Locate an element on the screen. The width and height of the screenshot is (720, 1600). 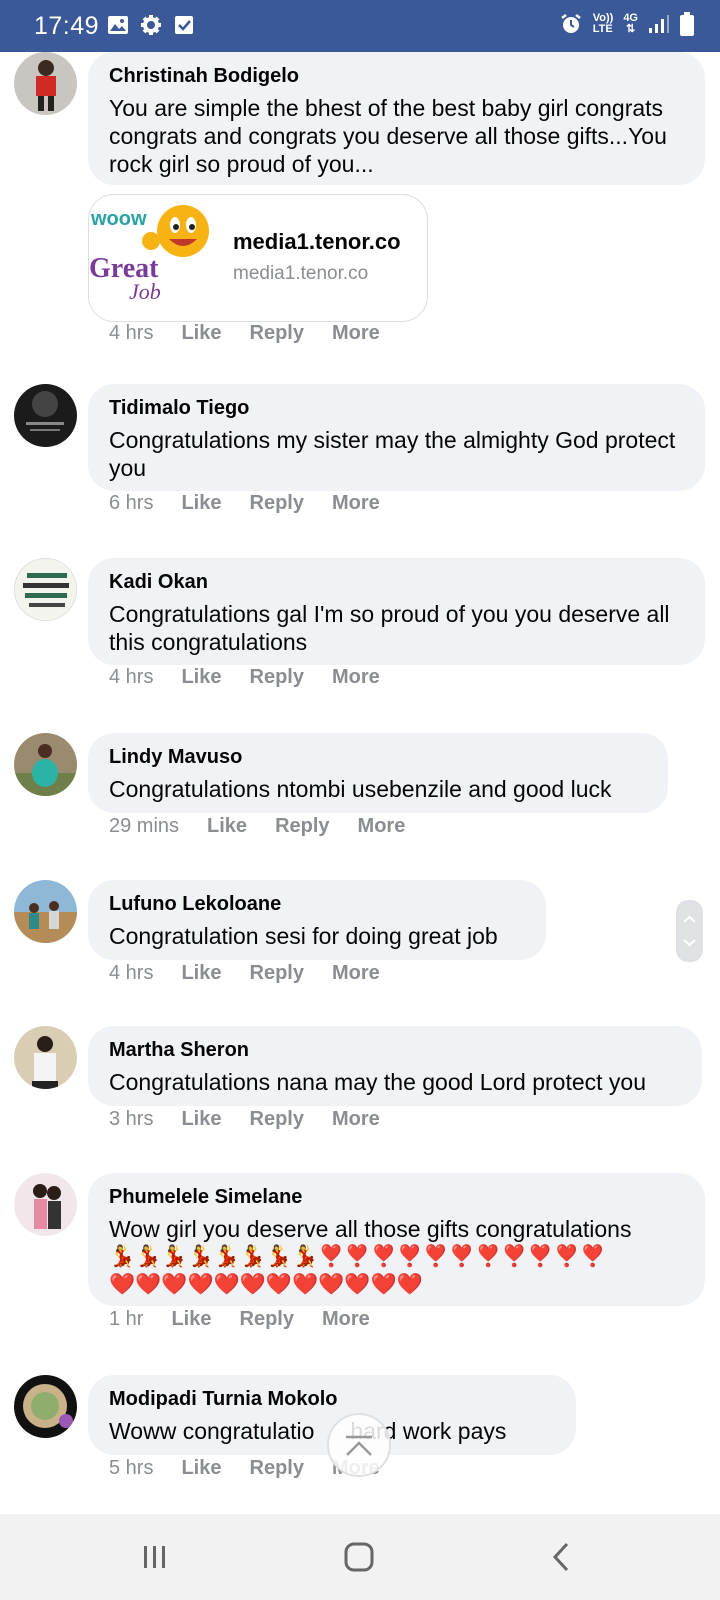
gif-thumbnail: woow Great Job is located at coordinates (152, 258).